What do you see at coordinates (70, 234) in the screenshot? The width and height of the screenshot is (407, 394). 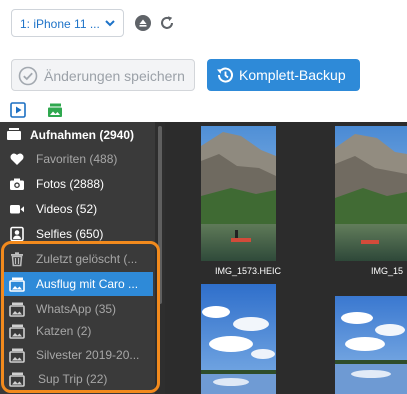 I see `sidebar-item-label: Selfies (650)` at bounding box center [70, 234].